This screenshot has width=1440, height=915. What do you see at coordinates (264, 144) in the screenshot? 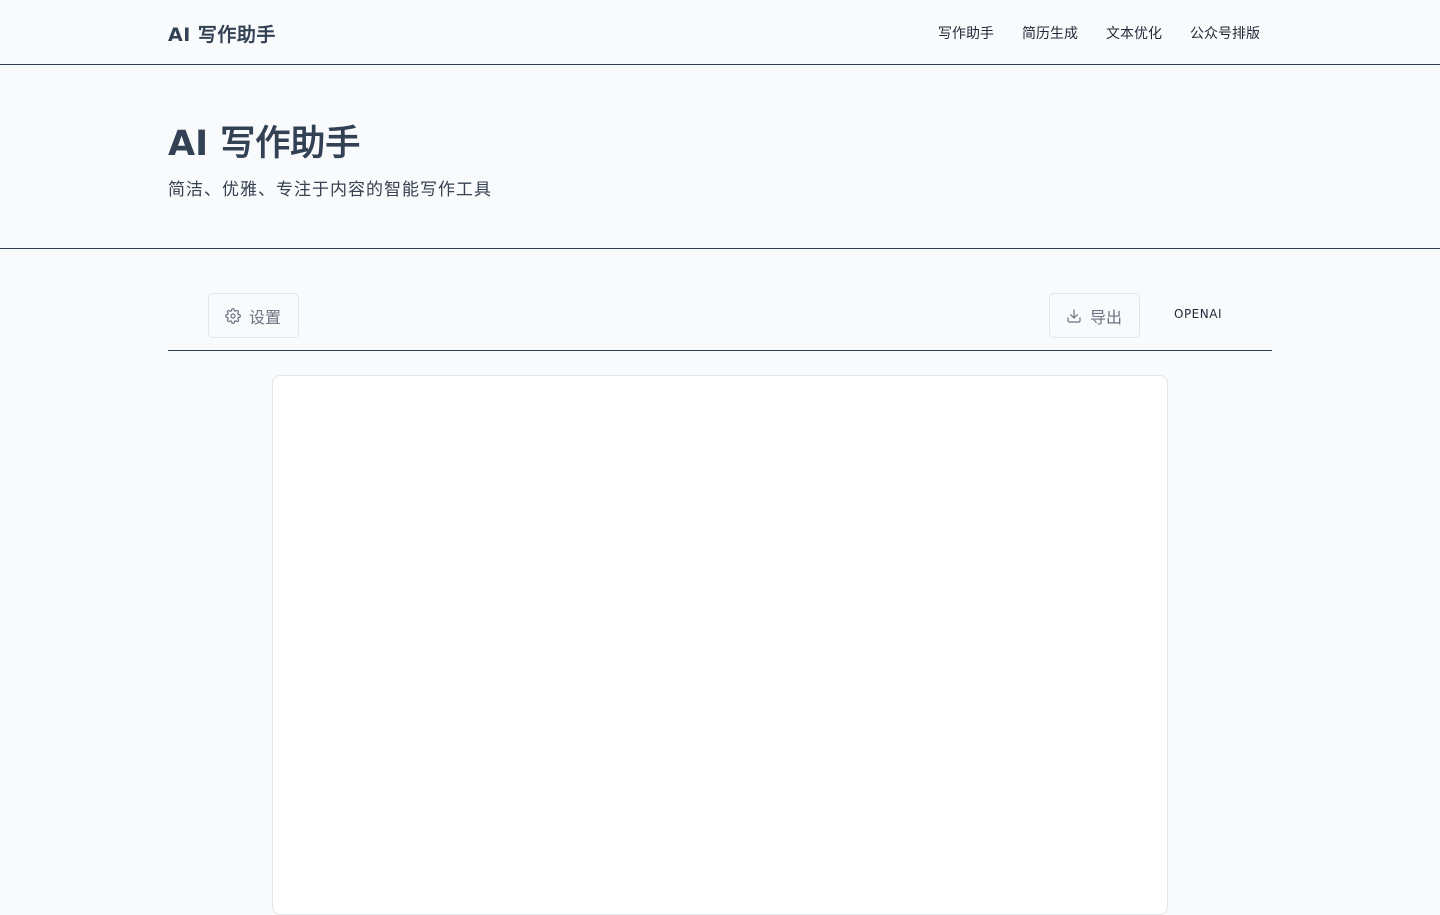
I see `page-title: AI 写作助手` at bounding box center [264, 144].